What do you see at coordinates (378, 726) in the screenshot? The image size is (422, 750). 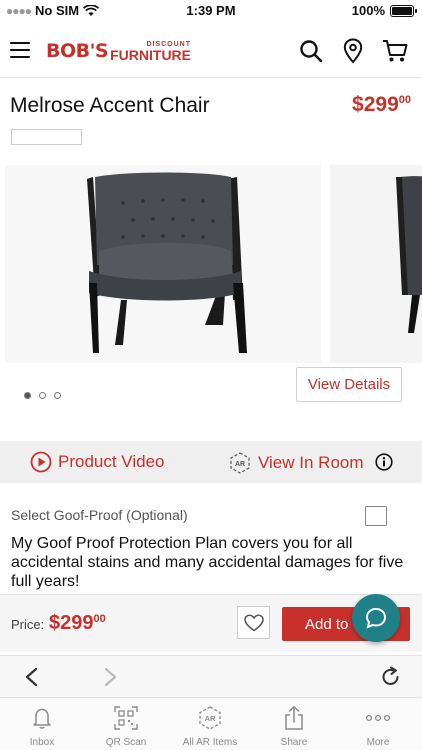 I see `tab-more: More` at bounding box center [378, 726].